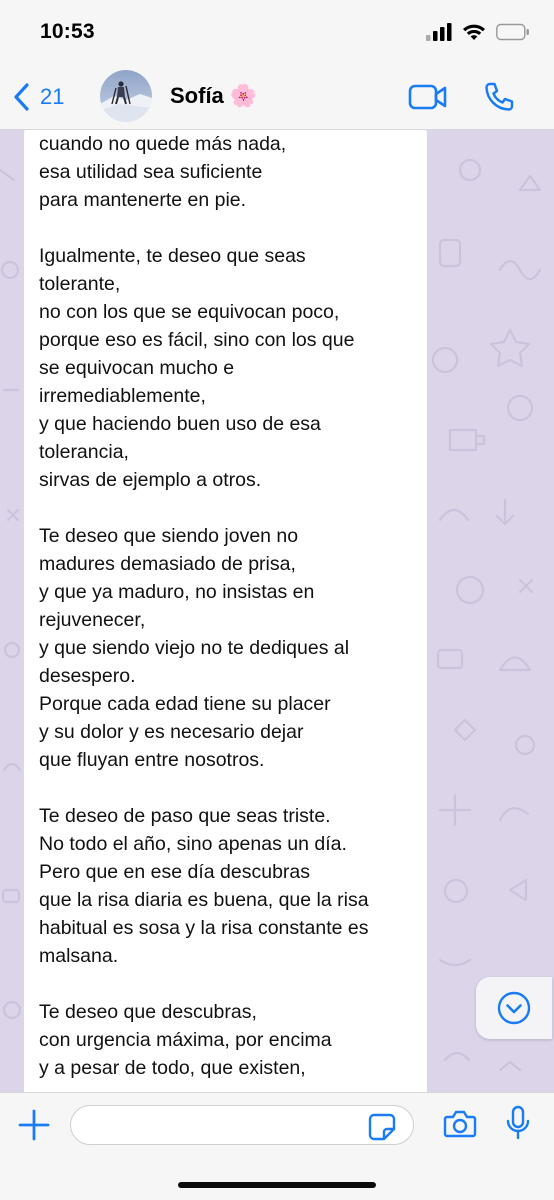  What do you see at coordinates (151, 172) in the screenshot?
I see `message-line: esa utilidad sea suficiente` at bounding box center [151, 172].